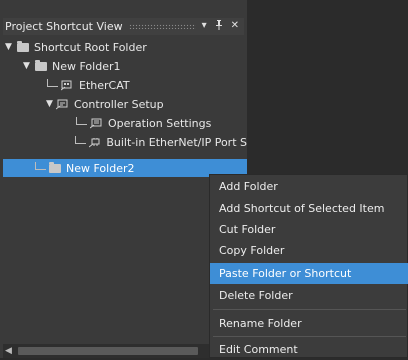 Image resolution: width=408 pixels, height=360 pixels. What do you see at coordinates (100, 168) in the screenshot?
I see `tree-item-label: New Folder2` at bounding box center [100, 168].